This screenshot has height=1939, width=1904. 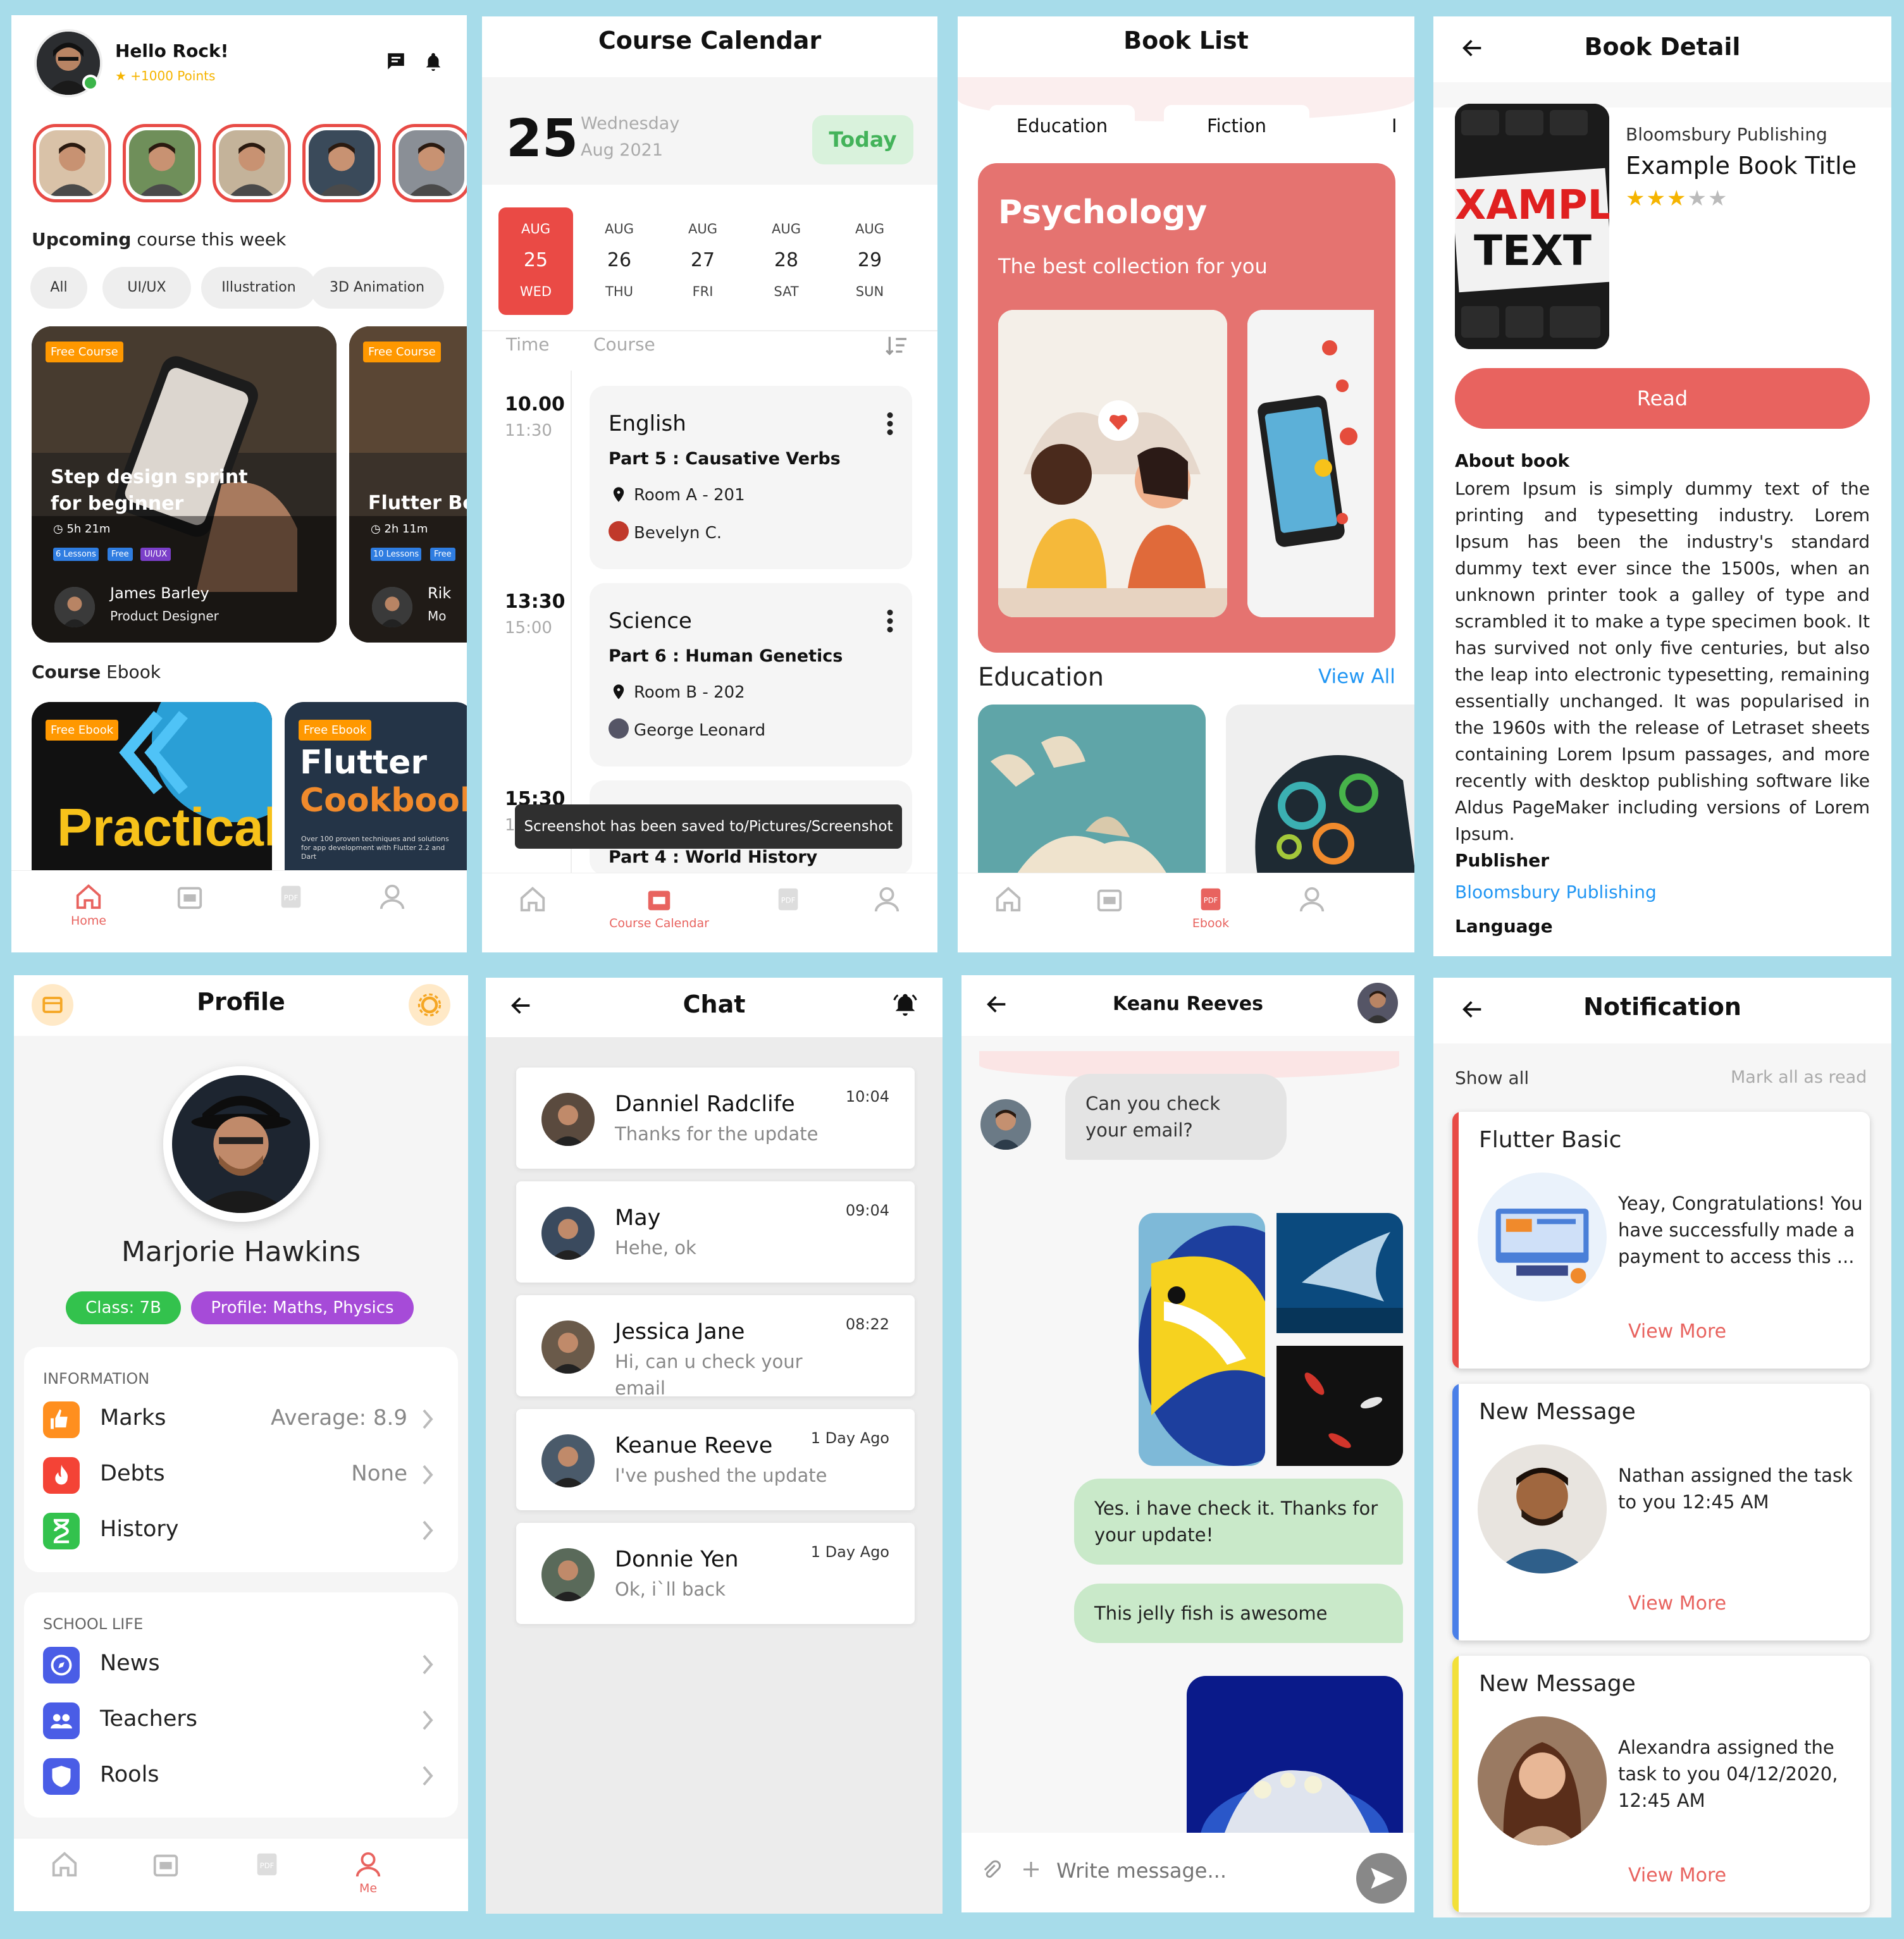 What do you see at coordinates (1031, 1869) in the screenshot?
I see `add-icon` at bounding box center [1031, 1869].